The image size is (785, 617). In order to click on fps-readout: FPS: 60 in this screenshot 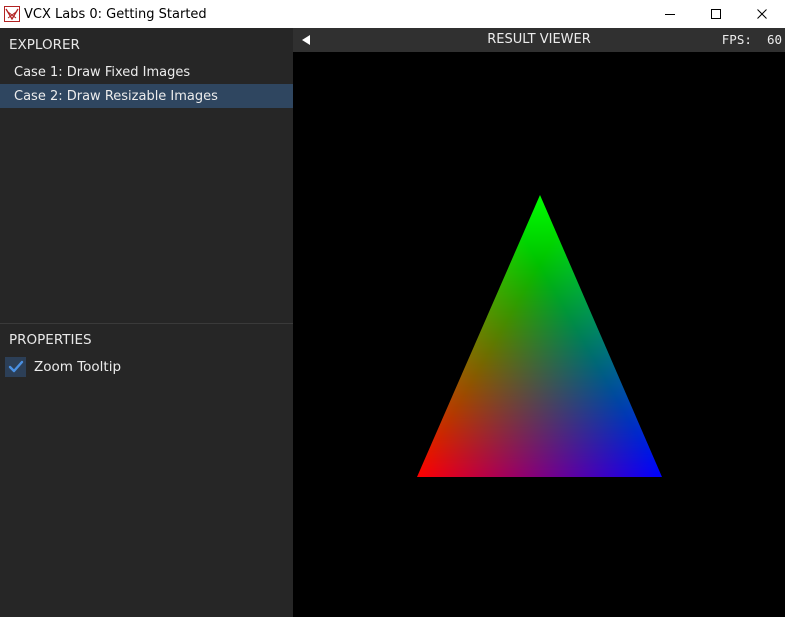, I will do `click(752, 40)`.